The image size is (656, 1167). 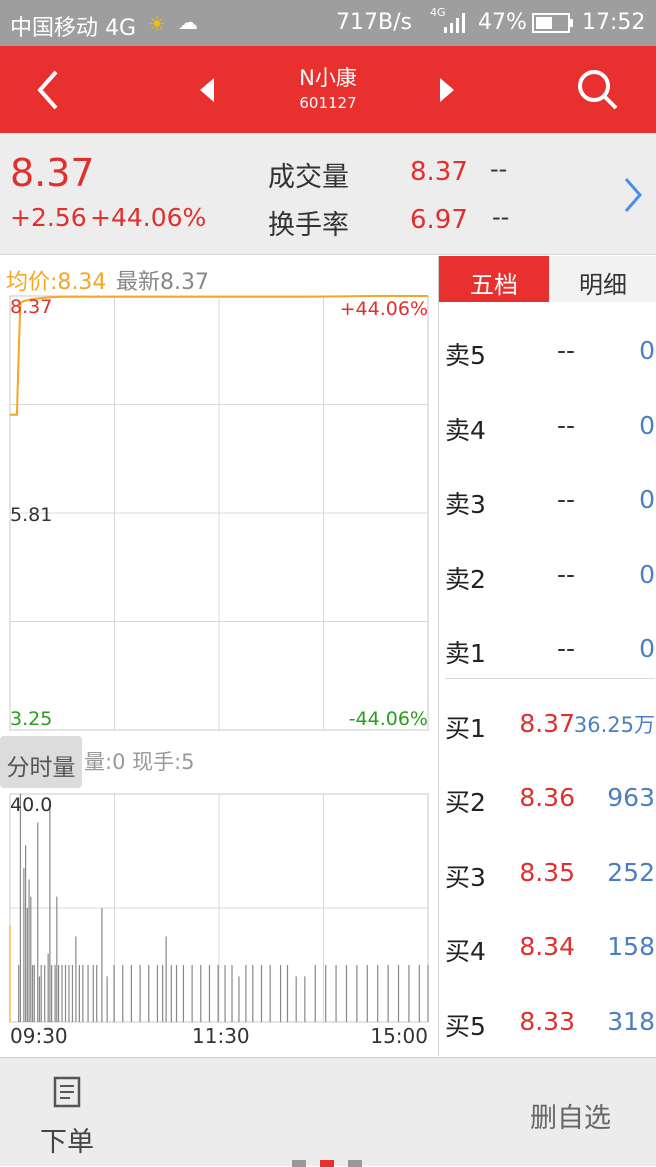 I want to click on time-tick-mid: 11:30, so click(x=221, y=1036).